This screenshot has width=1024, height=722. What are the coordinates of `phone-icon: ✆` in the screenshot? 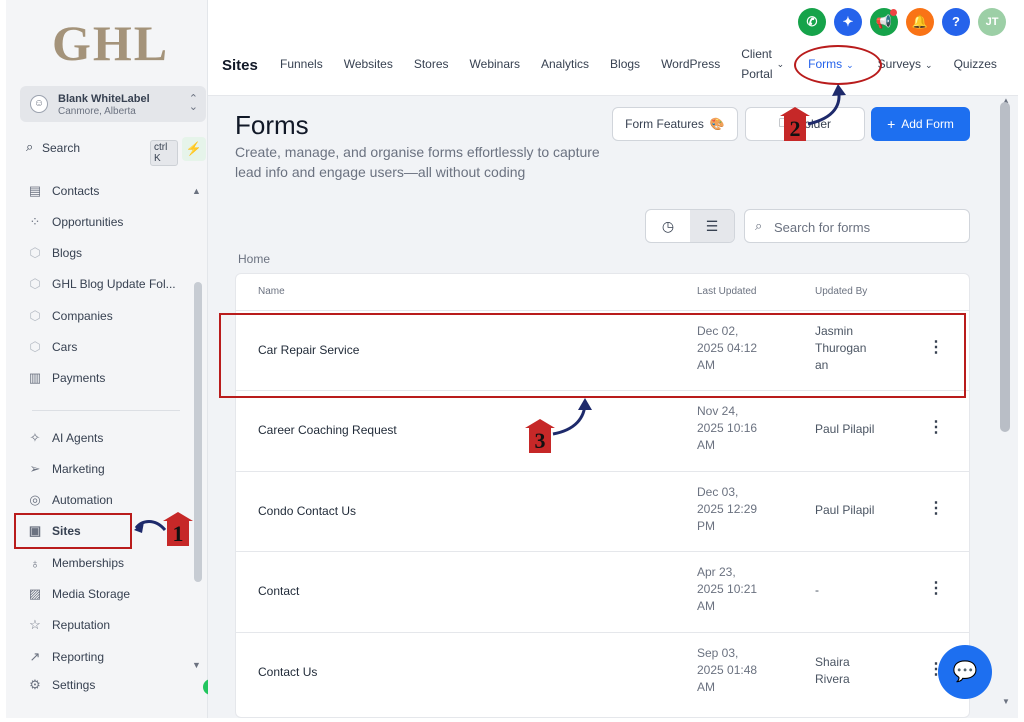 It's located at (812, 22).